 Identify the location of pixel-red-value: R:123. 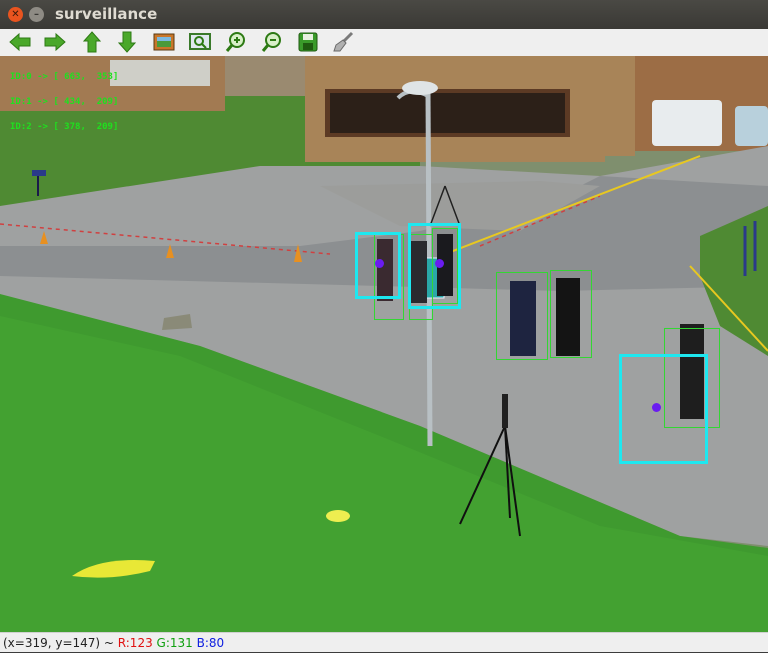
(135, 643).